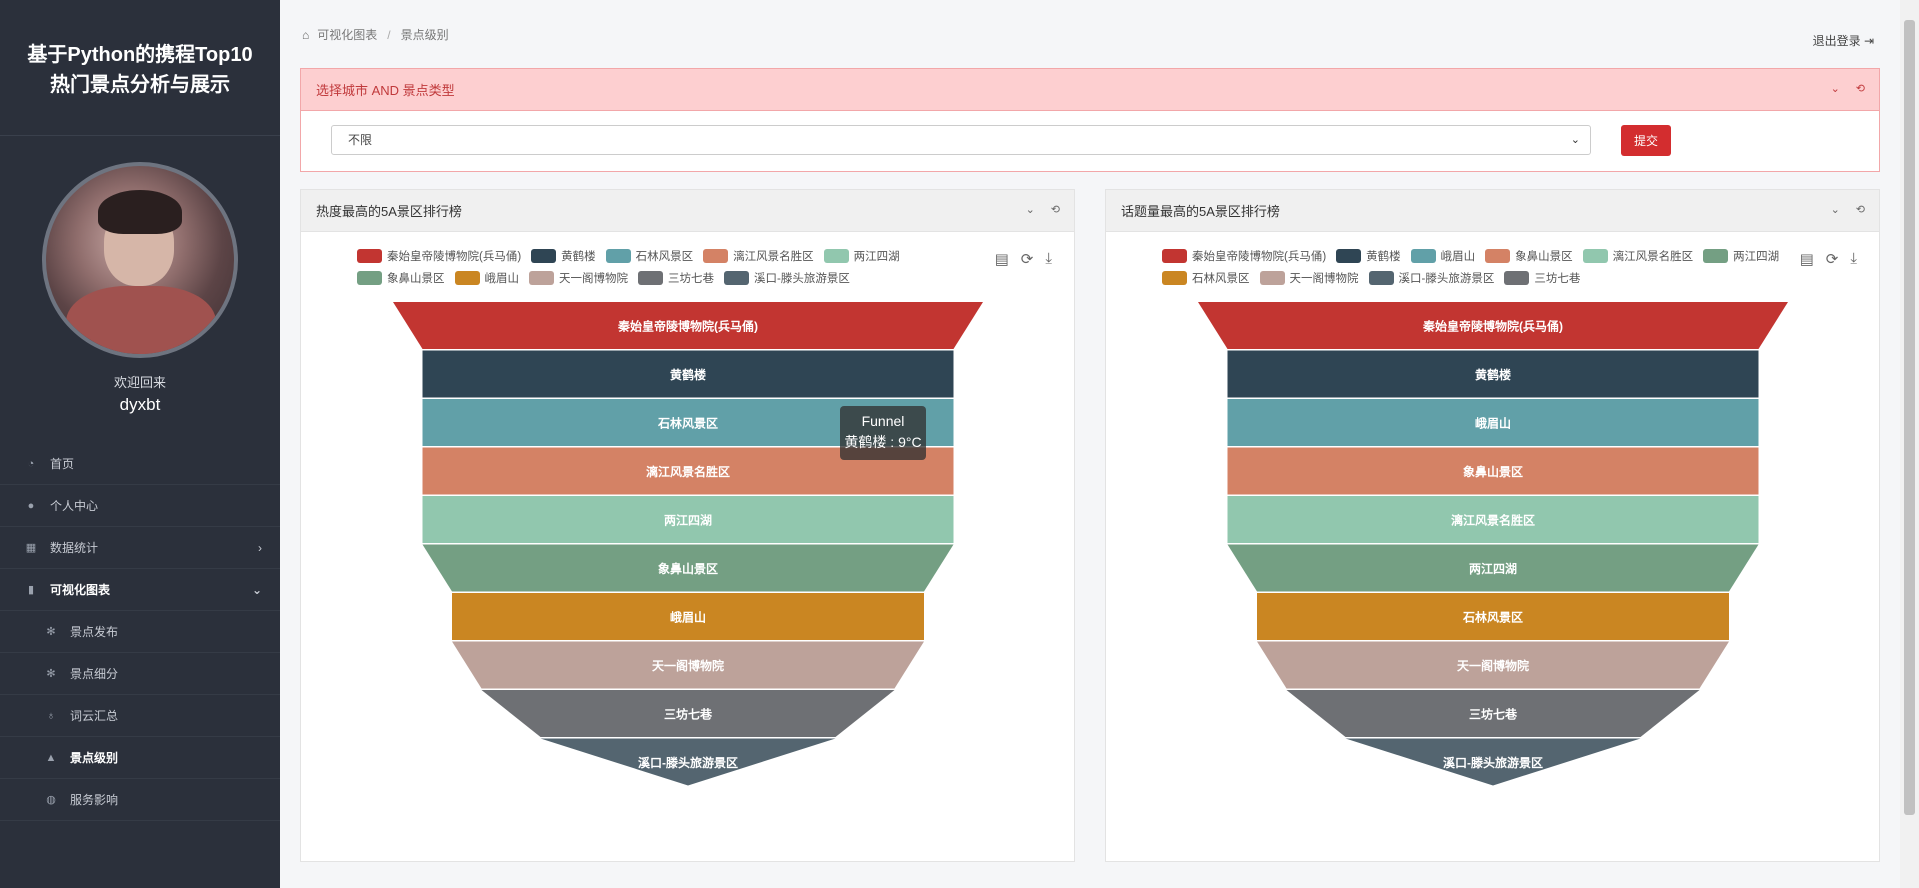  What do you see at coordinates (140, 632) in the screenshot?
I see `sidebar-item: ✻ 景点发布` at bounding box center [140, 632].